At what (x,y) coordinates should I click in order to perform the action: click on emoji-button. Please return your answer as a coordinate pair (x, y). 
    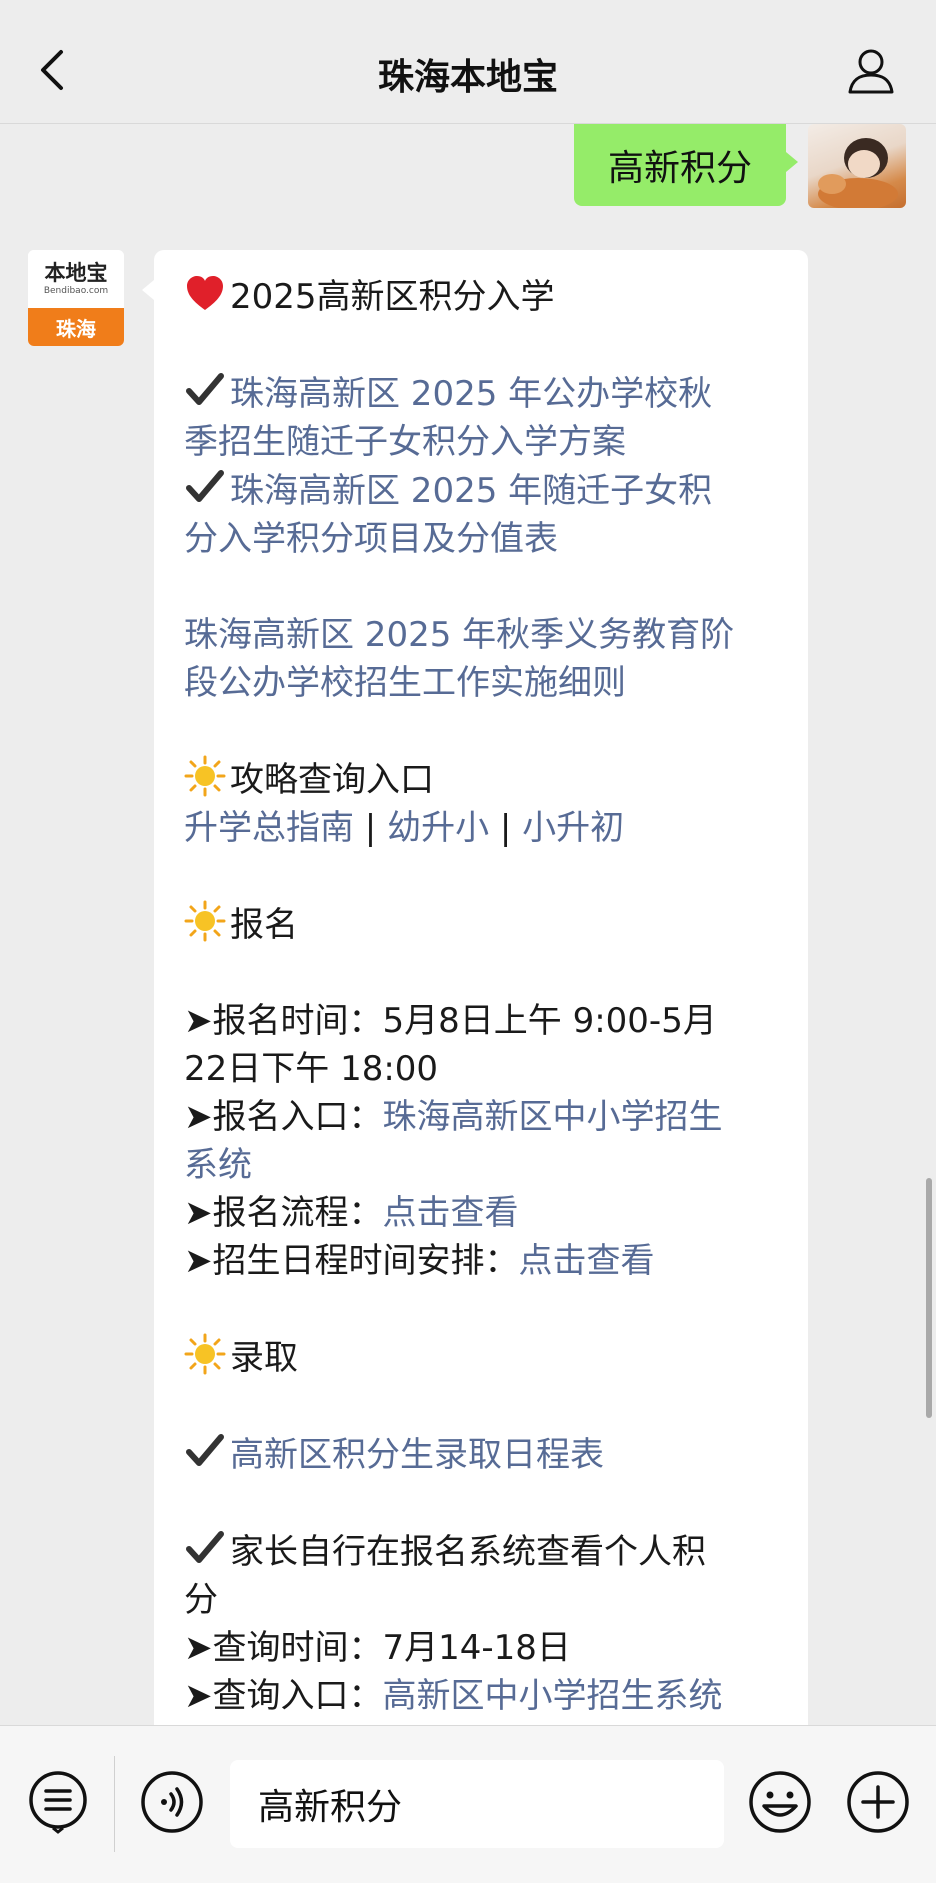
    Looking at the image, I should click on (780, 1802).